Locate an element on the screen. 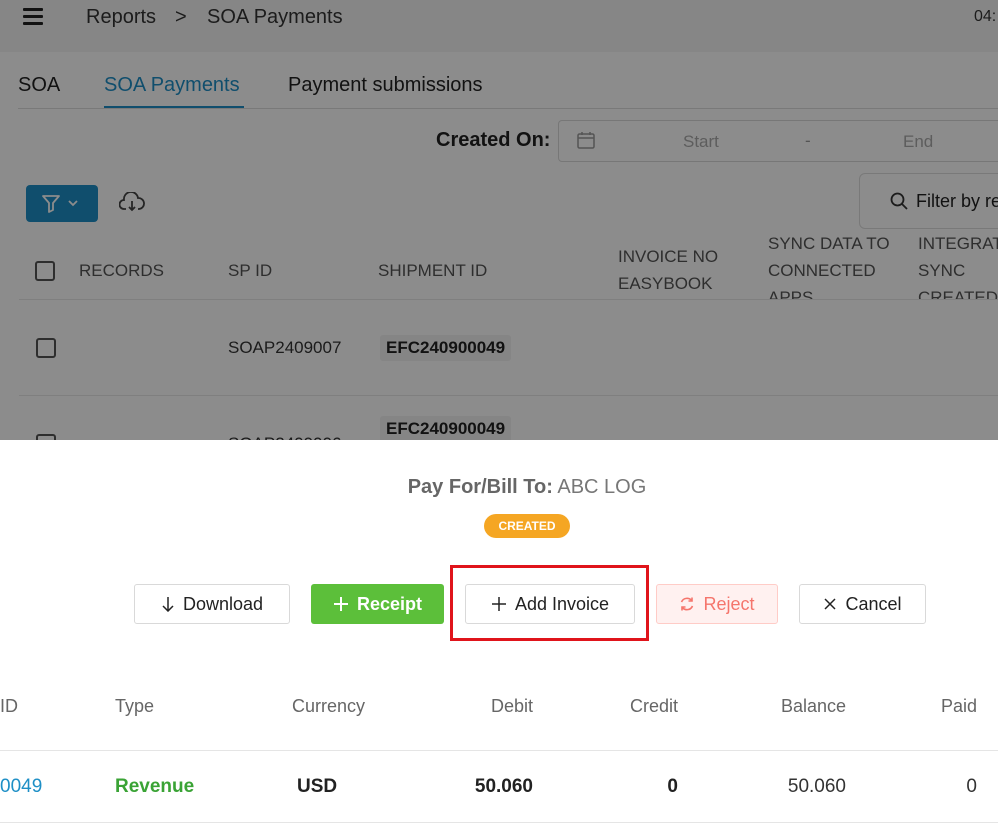  invoice-id-link: 0049 is located at coordinates (21, 787).